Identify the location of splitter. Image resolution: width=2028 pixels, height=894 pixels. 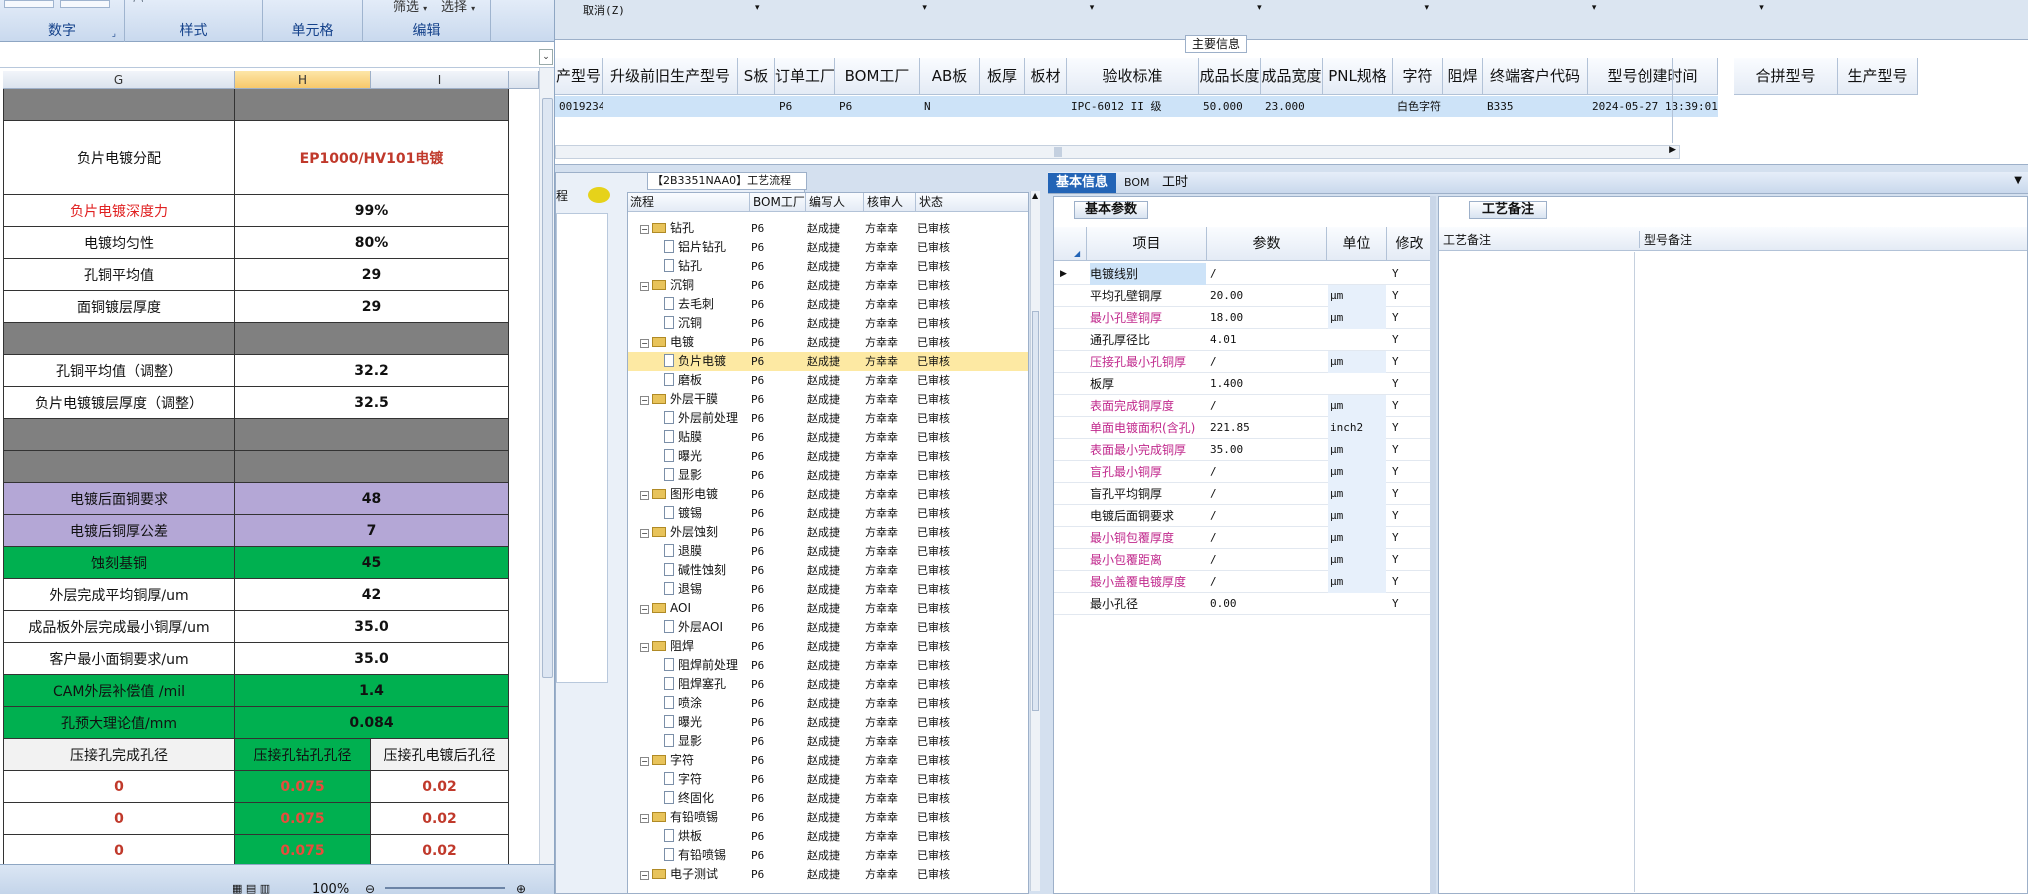
(1433, 545).